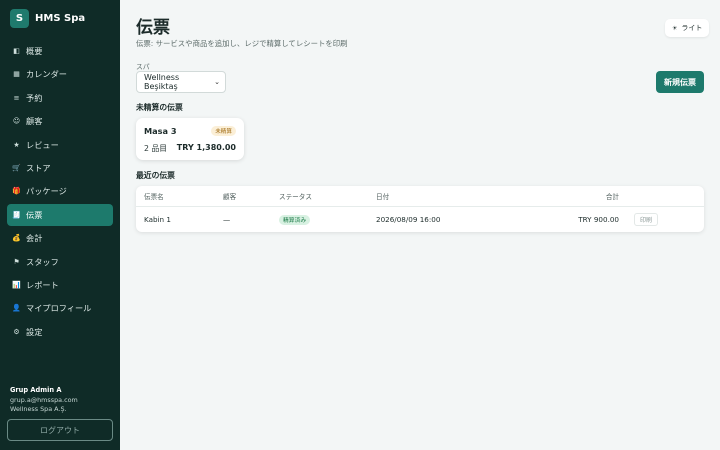 The height and width of the screenshot is (450, 720). I want to click on theme-toggle-button: ☀ ライト, so click(687, 28).